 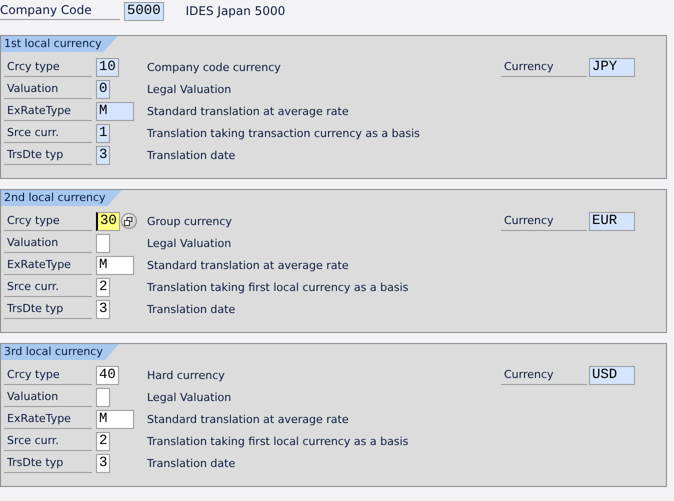 I want to click on input-field: 30, so click(x=108, y=221).